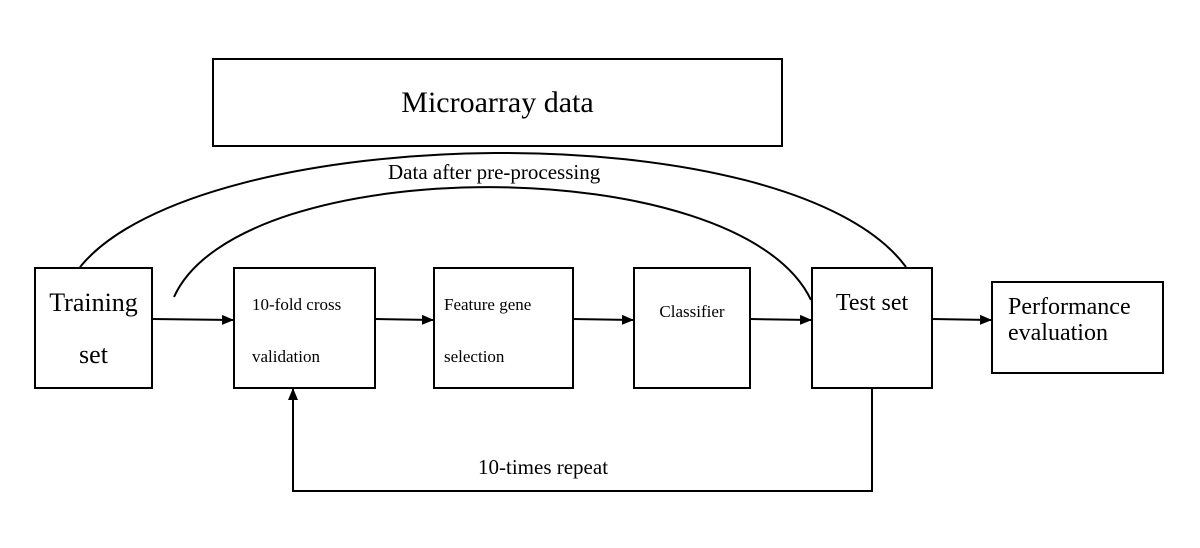 This screenshot has height=548, width=1200. Describe the element at coordinates (692, 328) in the screenshot. I see `classifier-box` at that location.